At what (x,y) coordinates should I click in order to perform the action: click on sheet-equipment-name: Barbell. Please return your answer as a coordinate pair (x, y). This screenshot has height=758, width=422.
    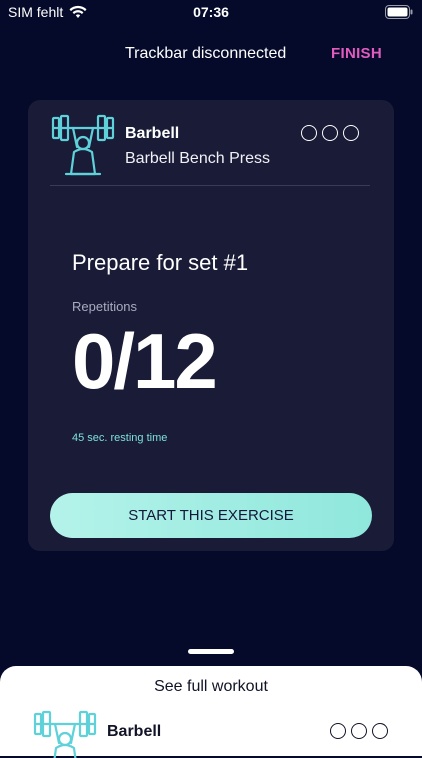
    Looking at the image, I should click on (134, 731).